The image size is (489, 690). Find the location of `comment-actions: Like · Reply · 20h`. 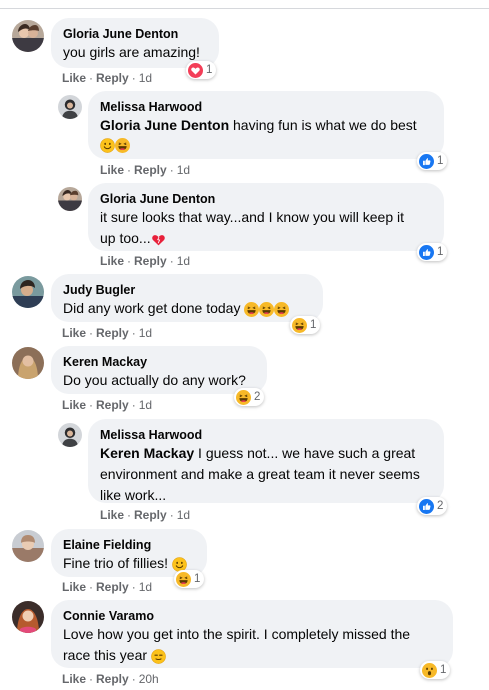

comment-actions: Like · Reply · 20h is located at coordinates (110, 679).